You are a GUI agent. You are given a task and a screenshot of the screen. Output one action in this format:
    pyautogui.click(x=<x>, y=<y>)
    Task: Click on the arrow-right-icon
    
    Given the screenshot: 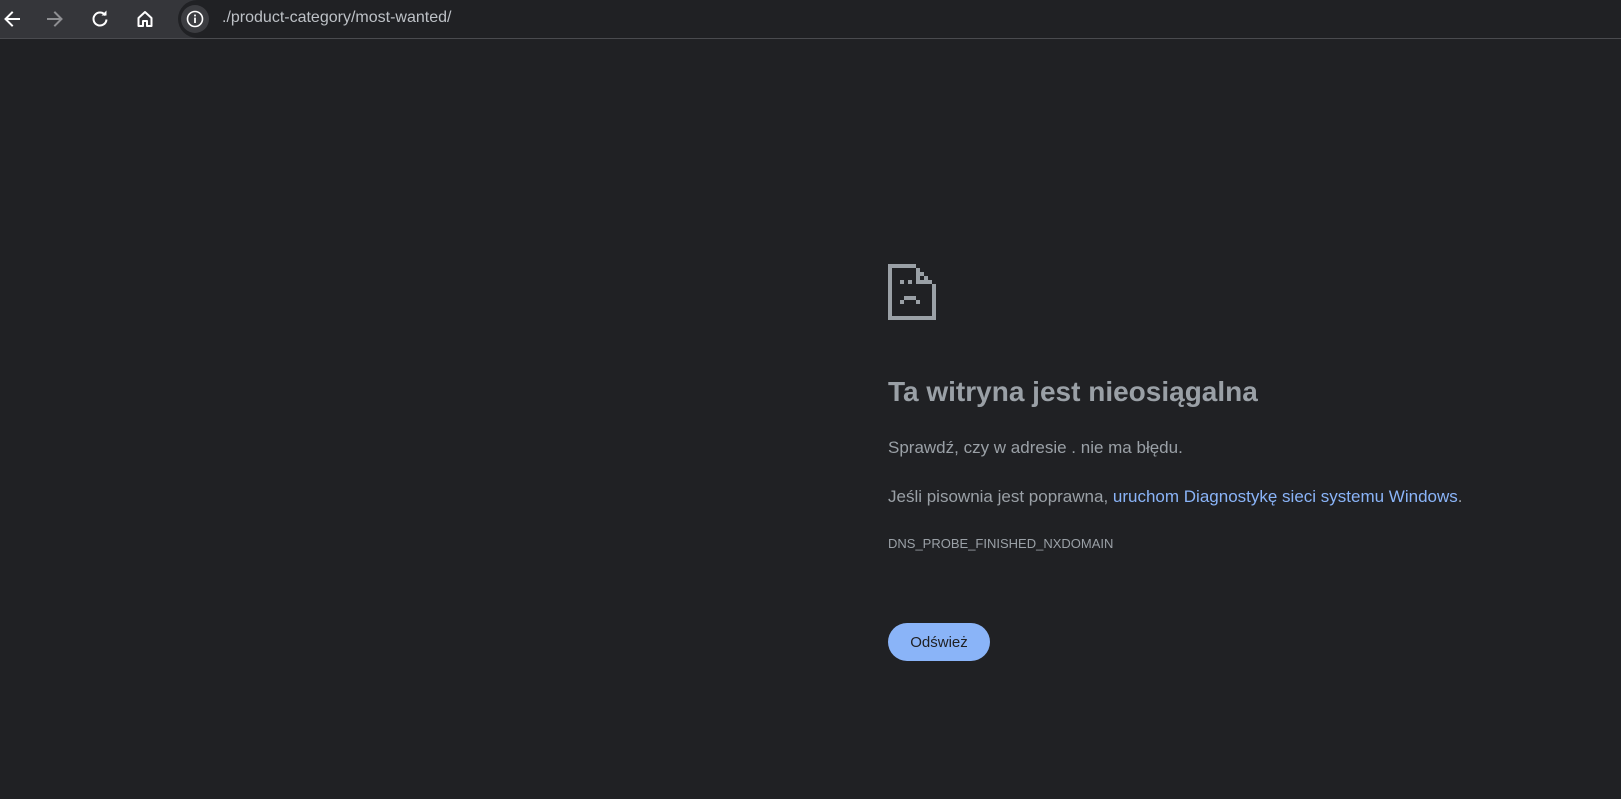 What is the action you would take?
    pyautogui.click(x=55, y=19)
    